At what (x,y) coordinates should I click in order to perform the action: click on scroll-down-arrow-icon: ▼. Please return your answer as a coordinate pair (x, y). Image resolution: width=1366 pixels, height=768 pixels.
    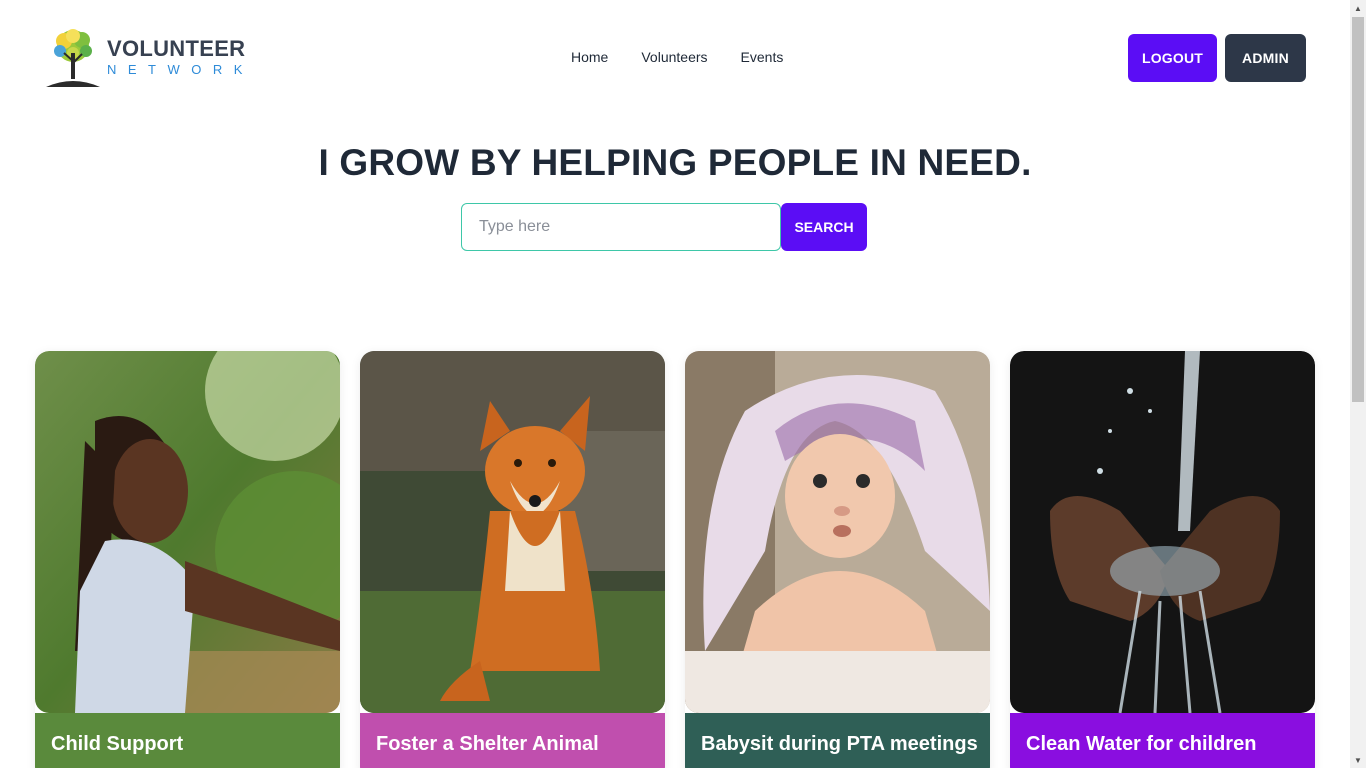
    Looking at the image, I should click on (1358, 760).